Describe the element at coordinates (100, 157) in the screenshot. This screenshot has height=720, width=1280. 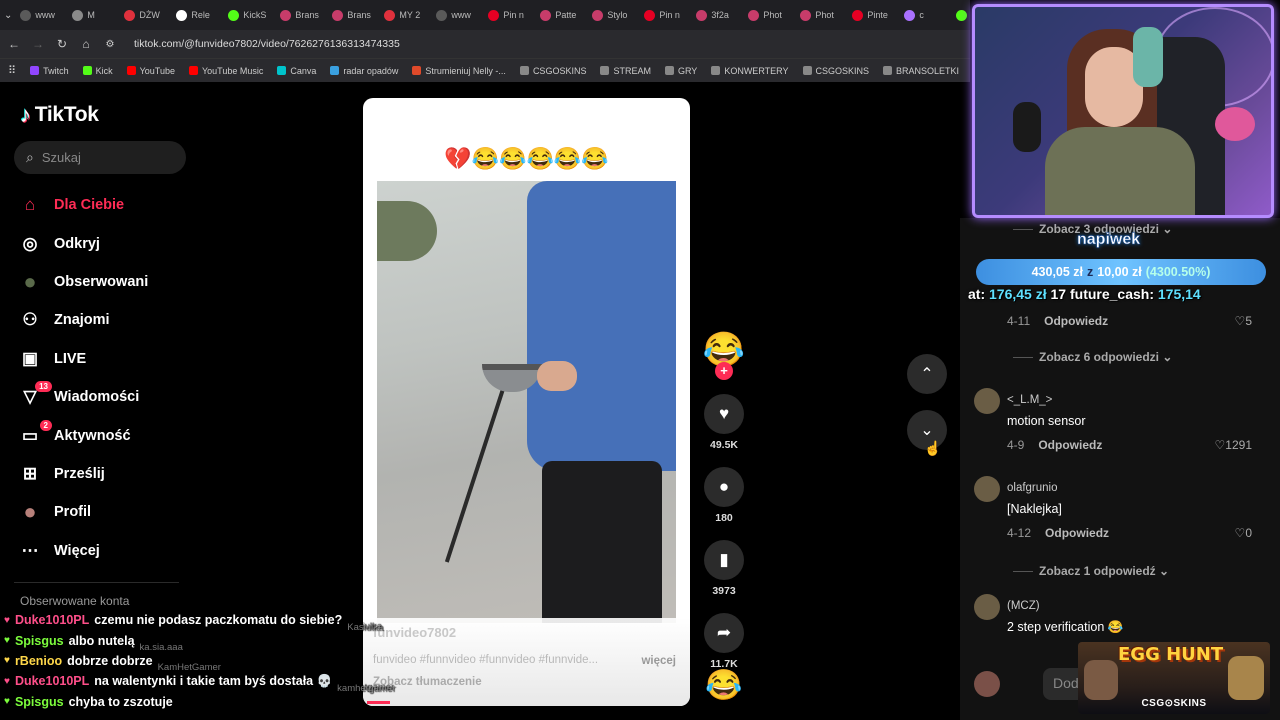
I see `search-input: ⌕ Szukaj` at that location.